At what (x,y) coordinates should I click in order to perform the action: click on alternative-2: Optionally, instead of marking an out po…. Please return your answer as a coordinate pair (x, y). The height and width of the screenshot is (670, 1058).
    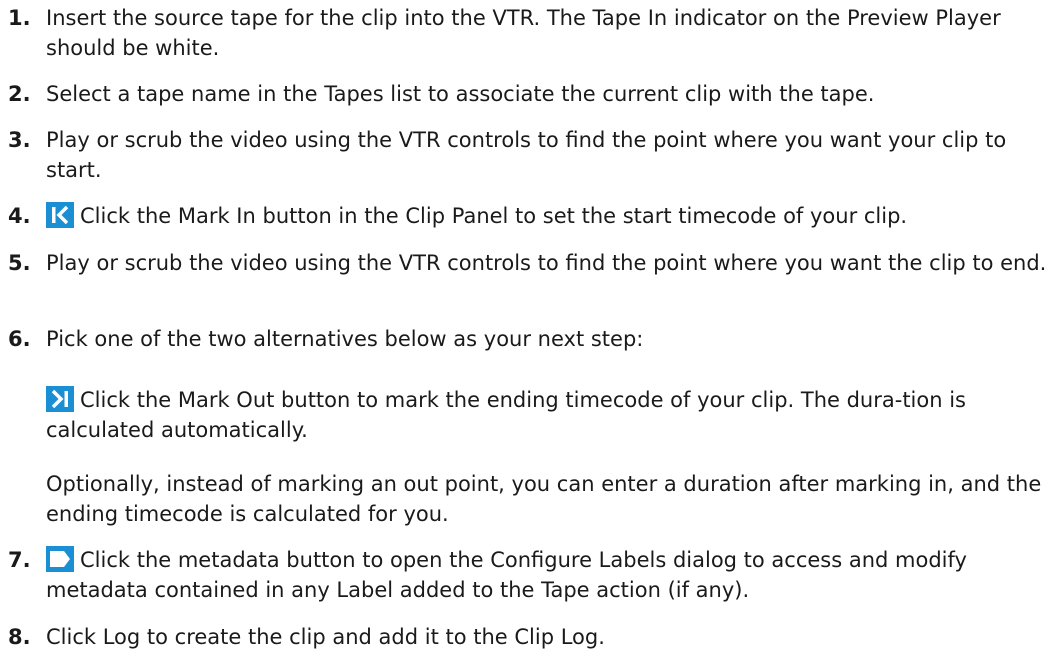
    Looking at the image, I should click on (546, 499).